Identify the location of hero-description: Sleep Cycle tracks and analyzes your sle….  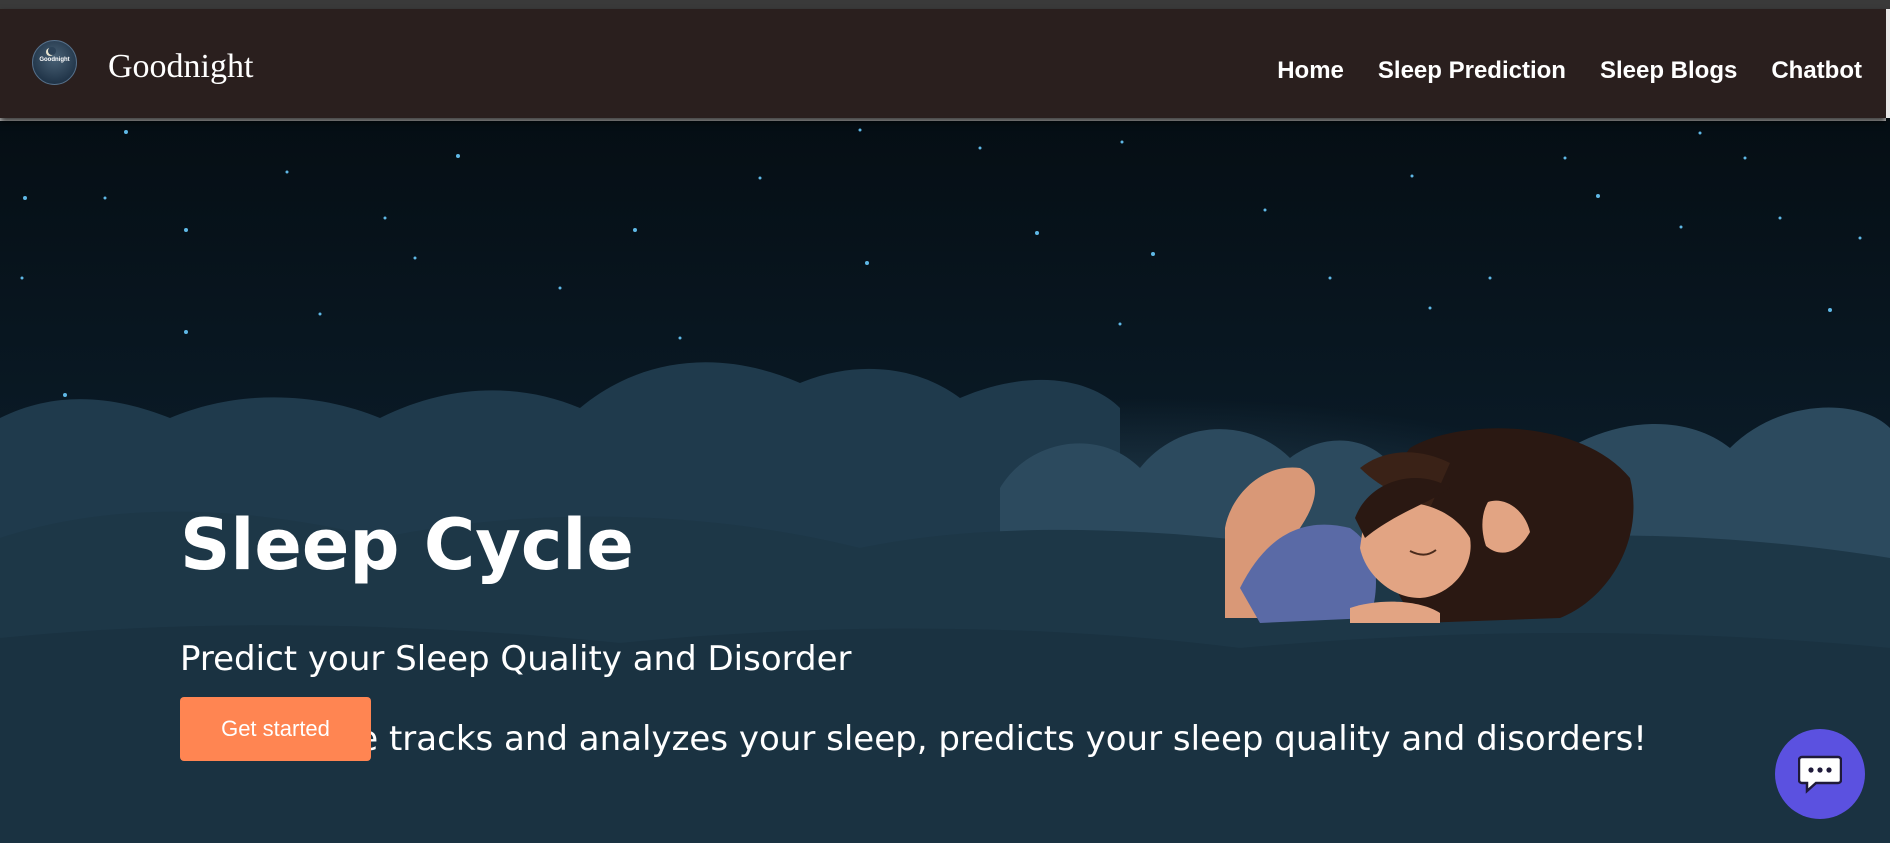
(913, 739).